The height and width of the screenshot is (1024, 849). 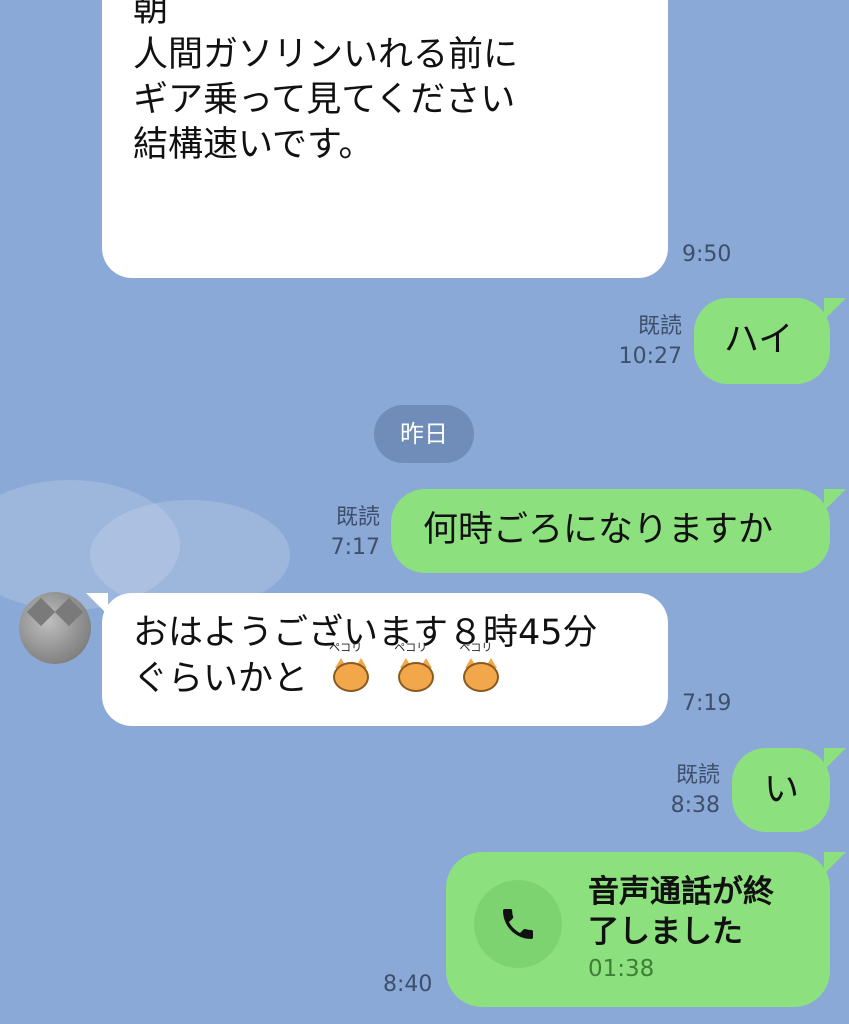 What do you see at coordinates (55, 628) in the screenshot?
I see `contact-avatar` at bounding box center [55, 628].